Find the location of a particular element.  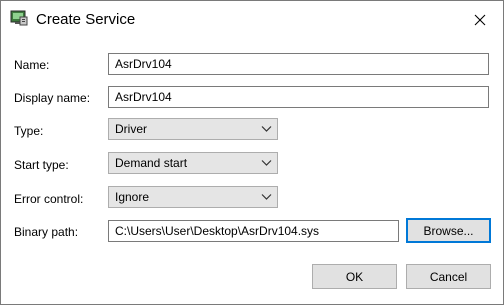

cancel-button: Cancel is located at coordinates (448, 276).